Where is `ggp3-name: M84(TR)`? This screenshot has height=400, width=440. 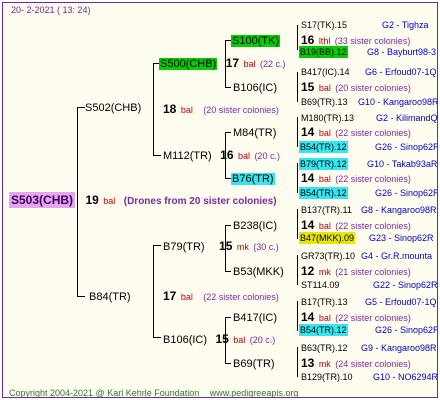
ggp3-name: M84(TR) is located at coordinates (255, 133).